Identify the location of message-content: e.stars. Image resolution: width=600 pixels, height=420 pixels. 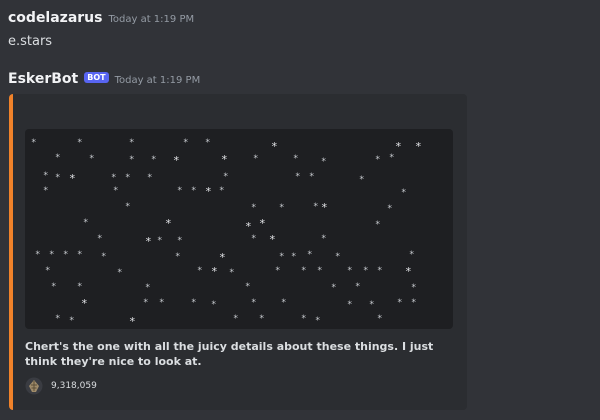
(30, 41).